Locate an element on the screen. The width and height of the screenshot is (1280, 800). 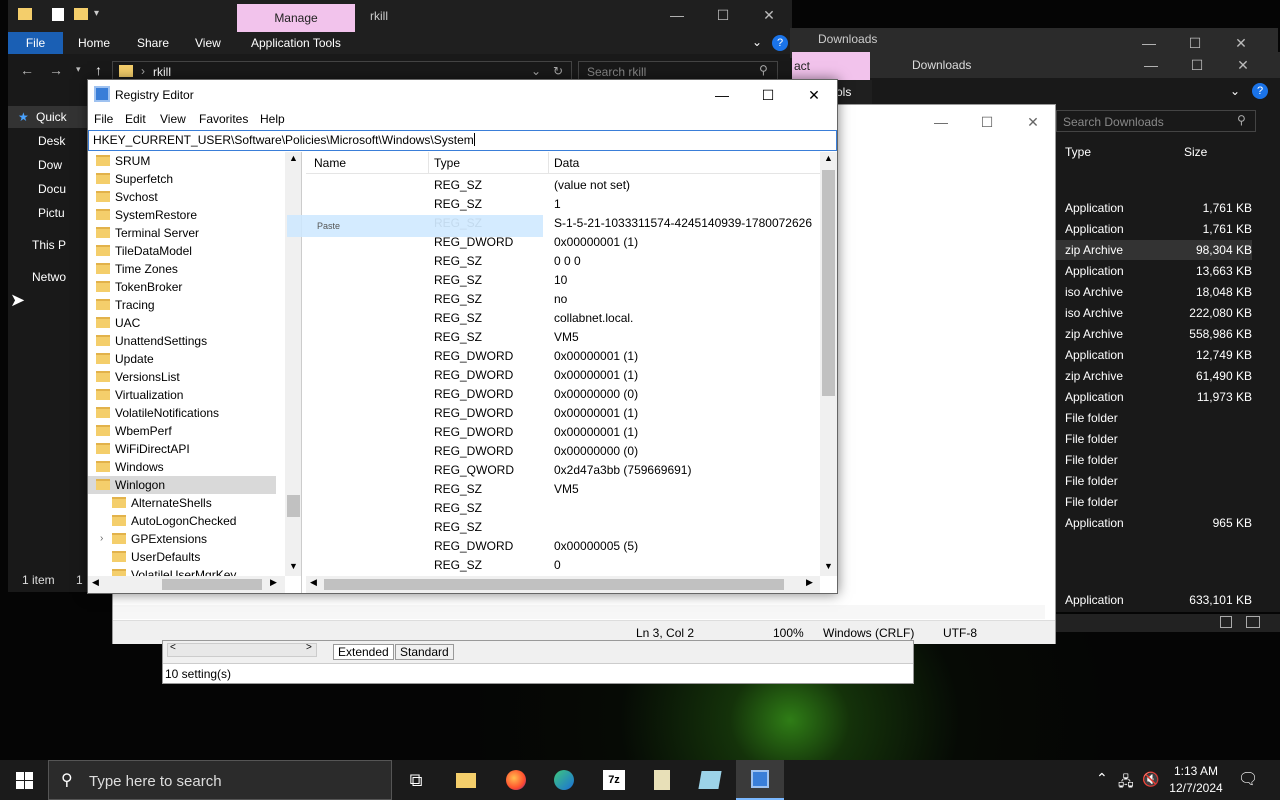
expand-chevron-icon: › is located at coordinates (101, 539).